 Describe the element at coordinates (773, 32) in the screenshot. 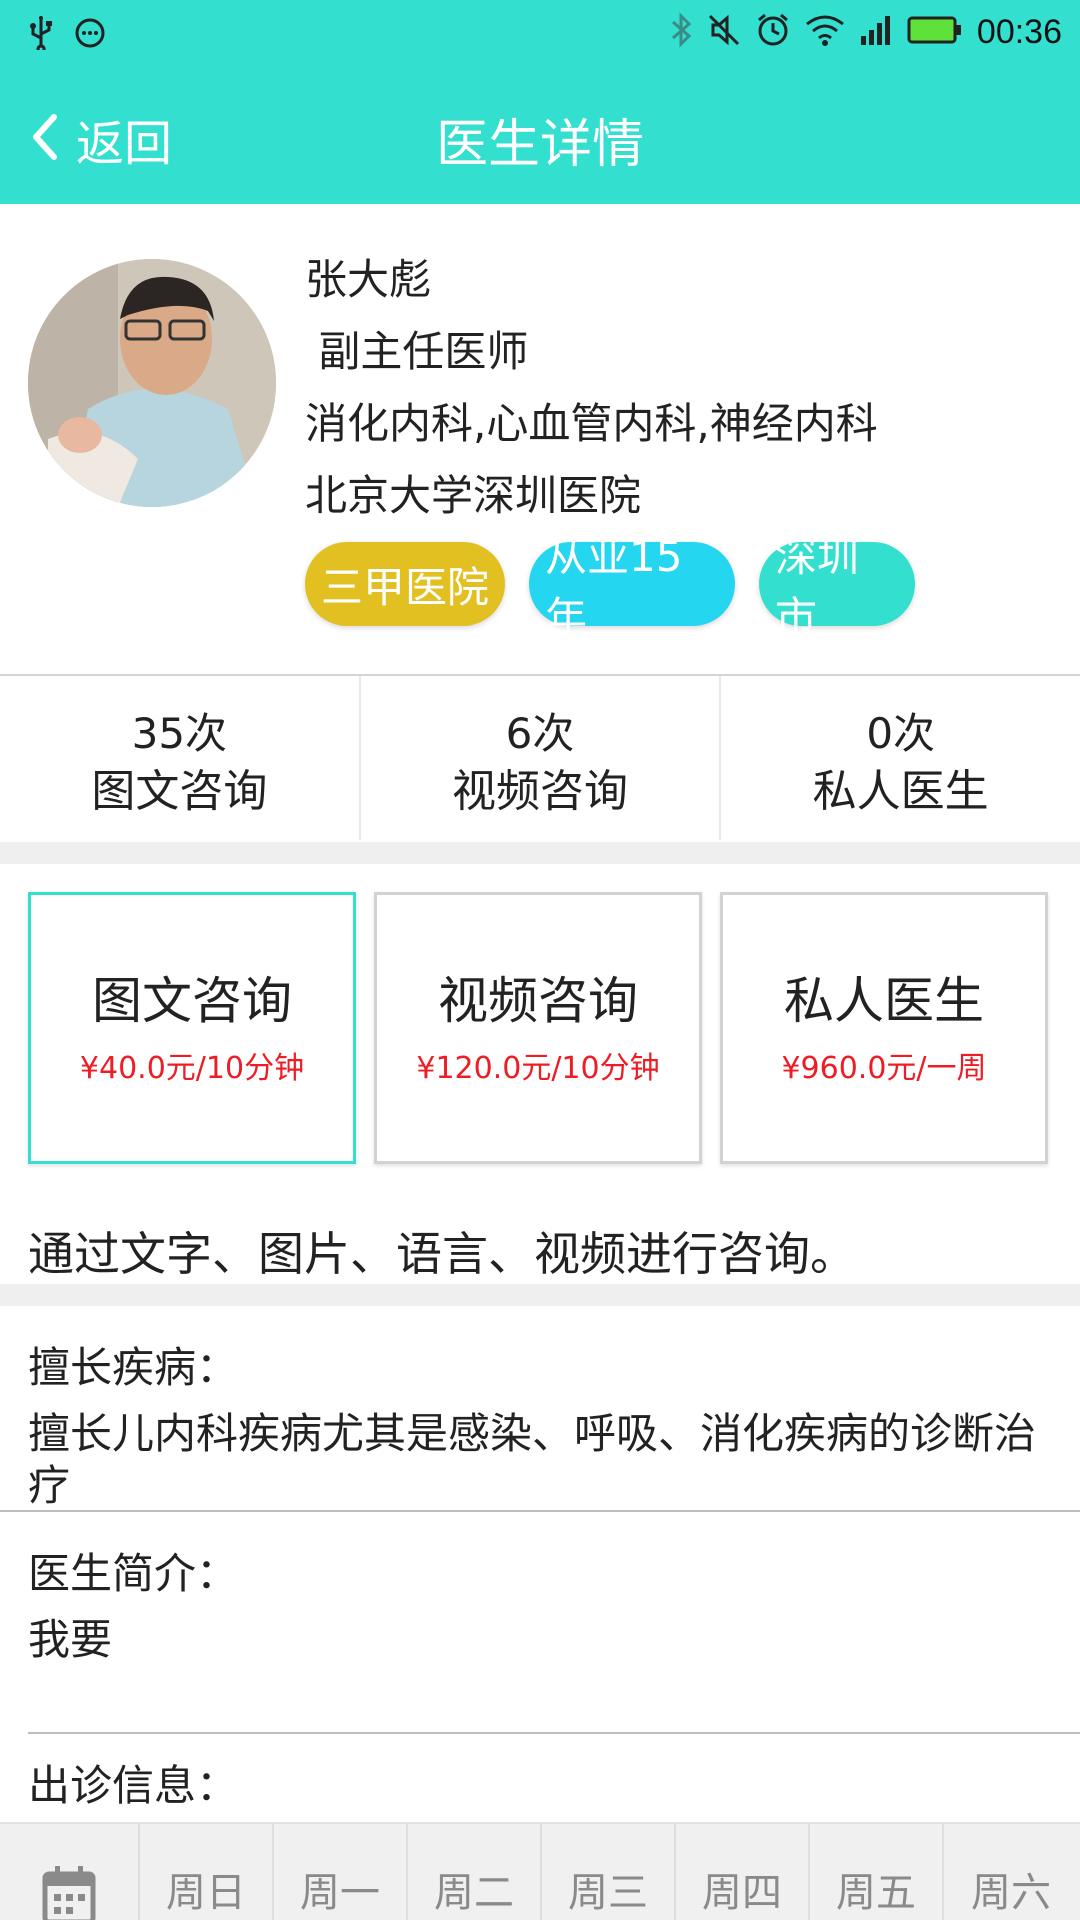

I see `alarm-icon` at that location.